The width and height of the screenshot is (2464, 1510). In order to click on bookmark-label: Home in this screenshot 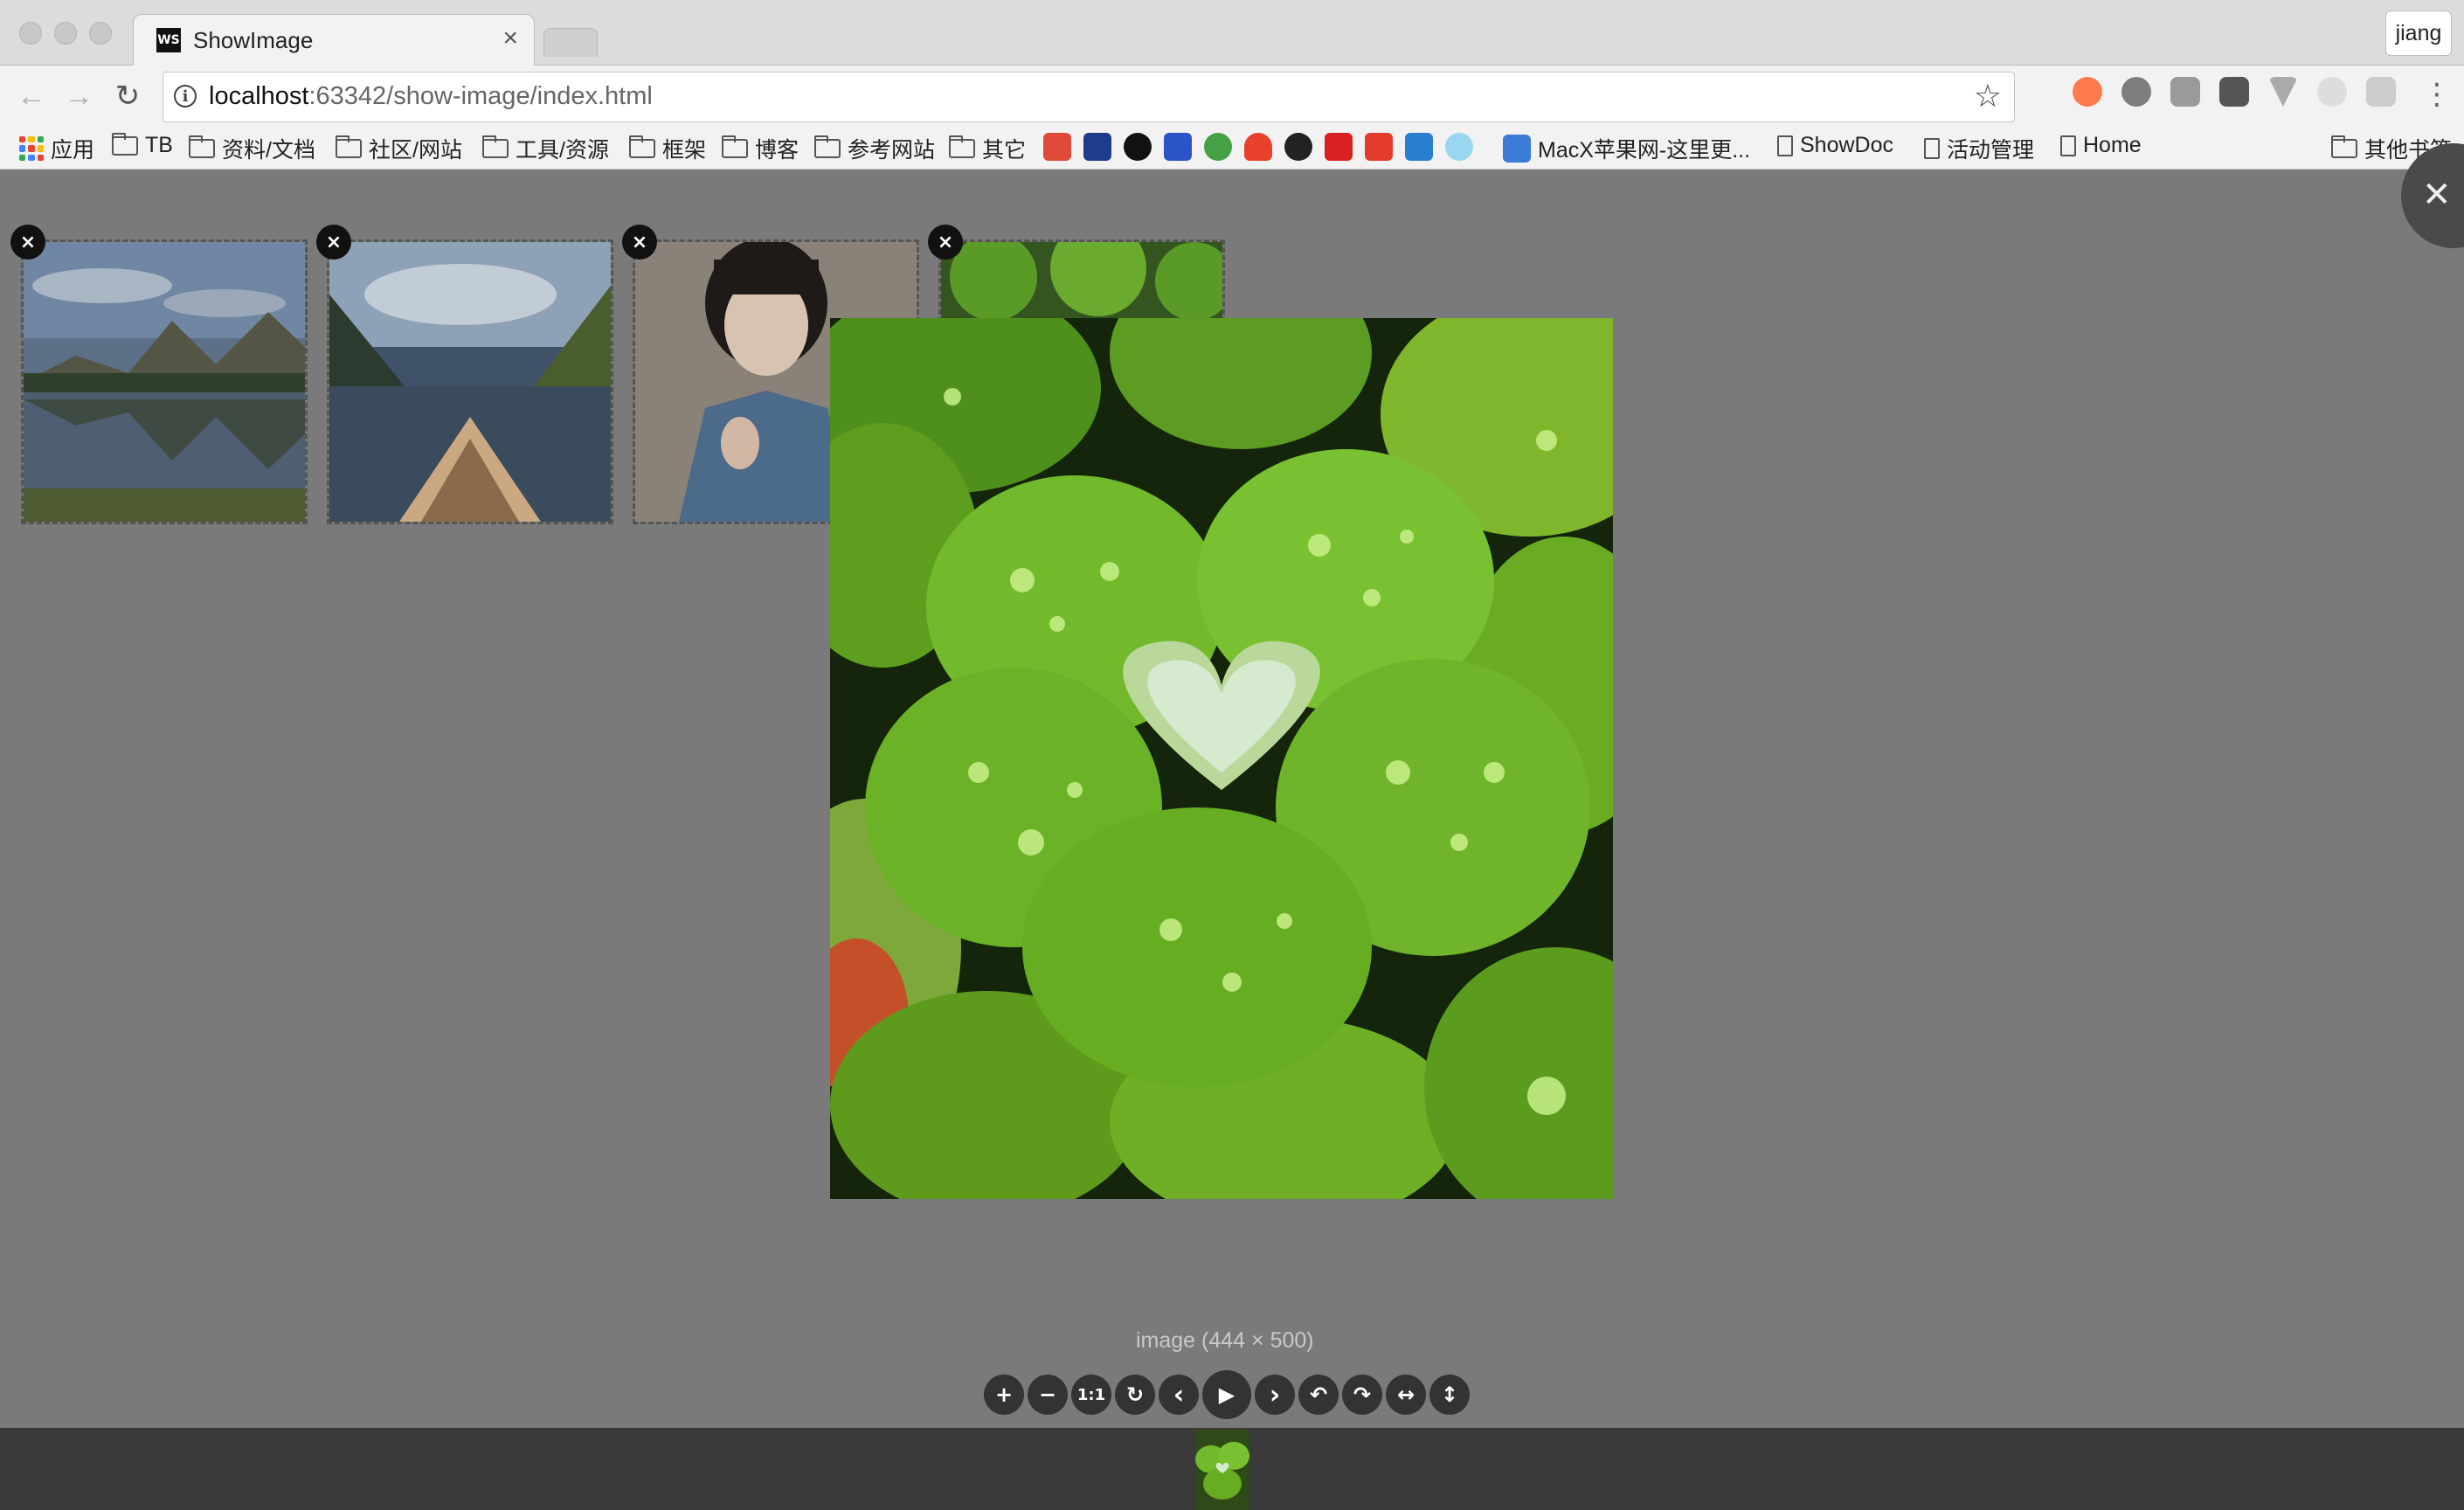, I will do `click(2112, 145)`.